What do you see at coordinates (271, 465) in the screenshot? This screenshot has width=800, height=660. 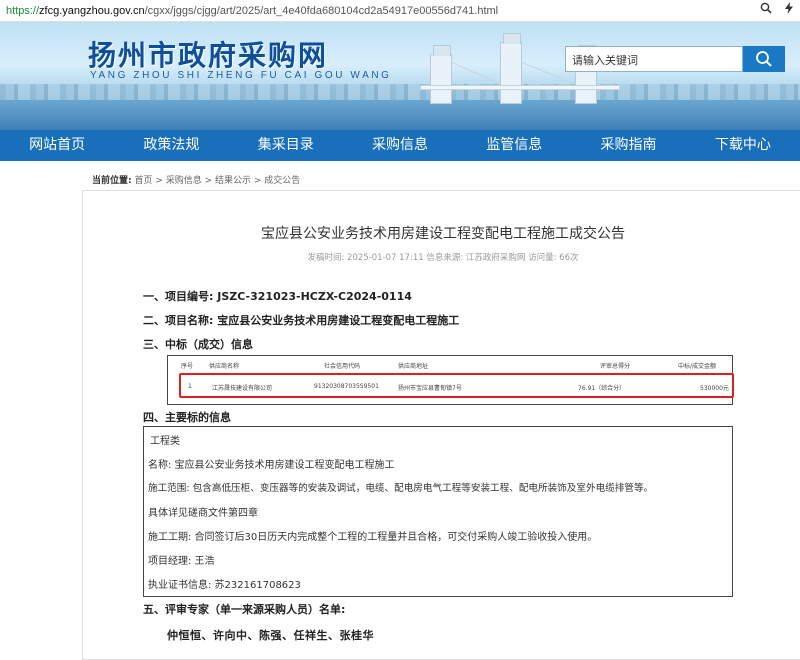 I see `info-name: 名称: 宝应县公安业务技术用房建设工程变配电工程施工` at bounding box center [271, 465].